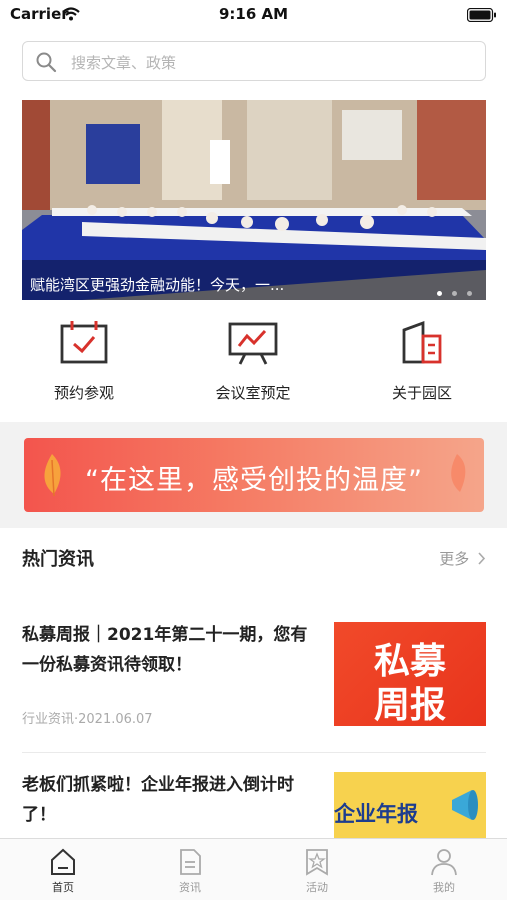  I want to click on tab-bar: 首页 资讯 活动 我的, so click(253, 869).